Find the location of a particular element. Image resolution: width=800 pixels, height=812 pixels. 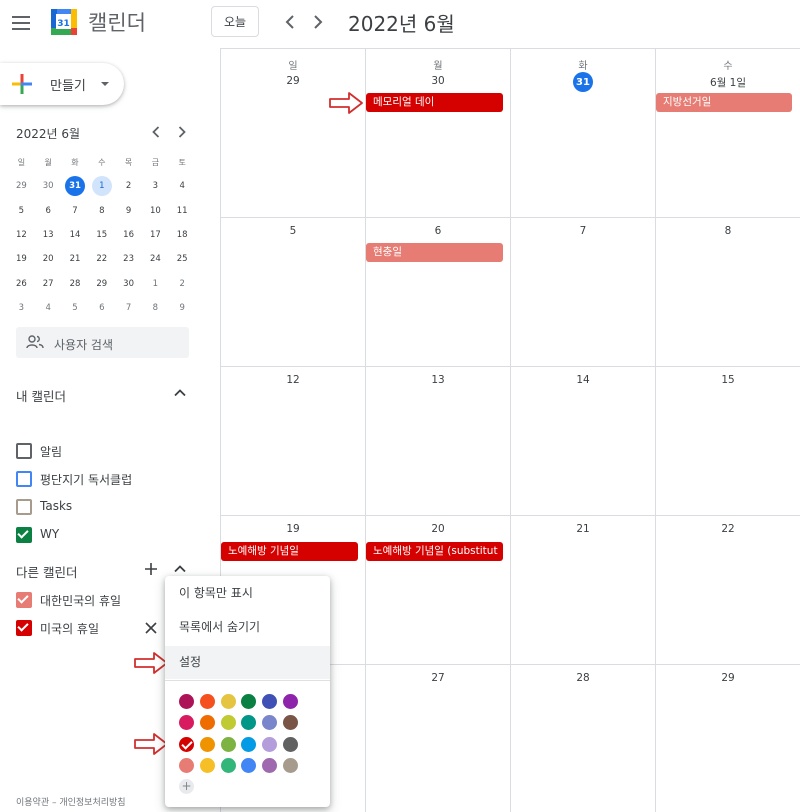

mini-day: 22 is located at coordinates (101, 259).